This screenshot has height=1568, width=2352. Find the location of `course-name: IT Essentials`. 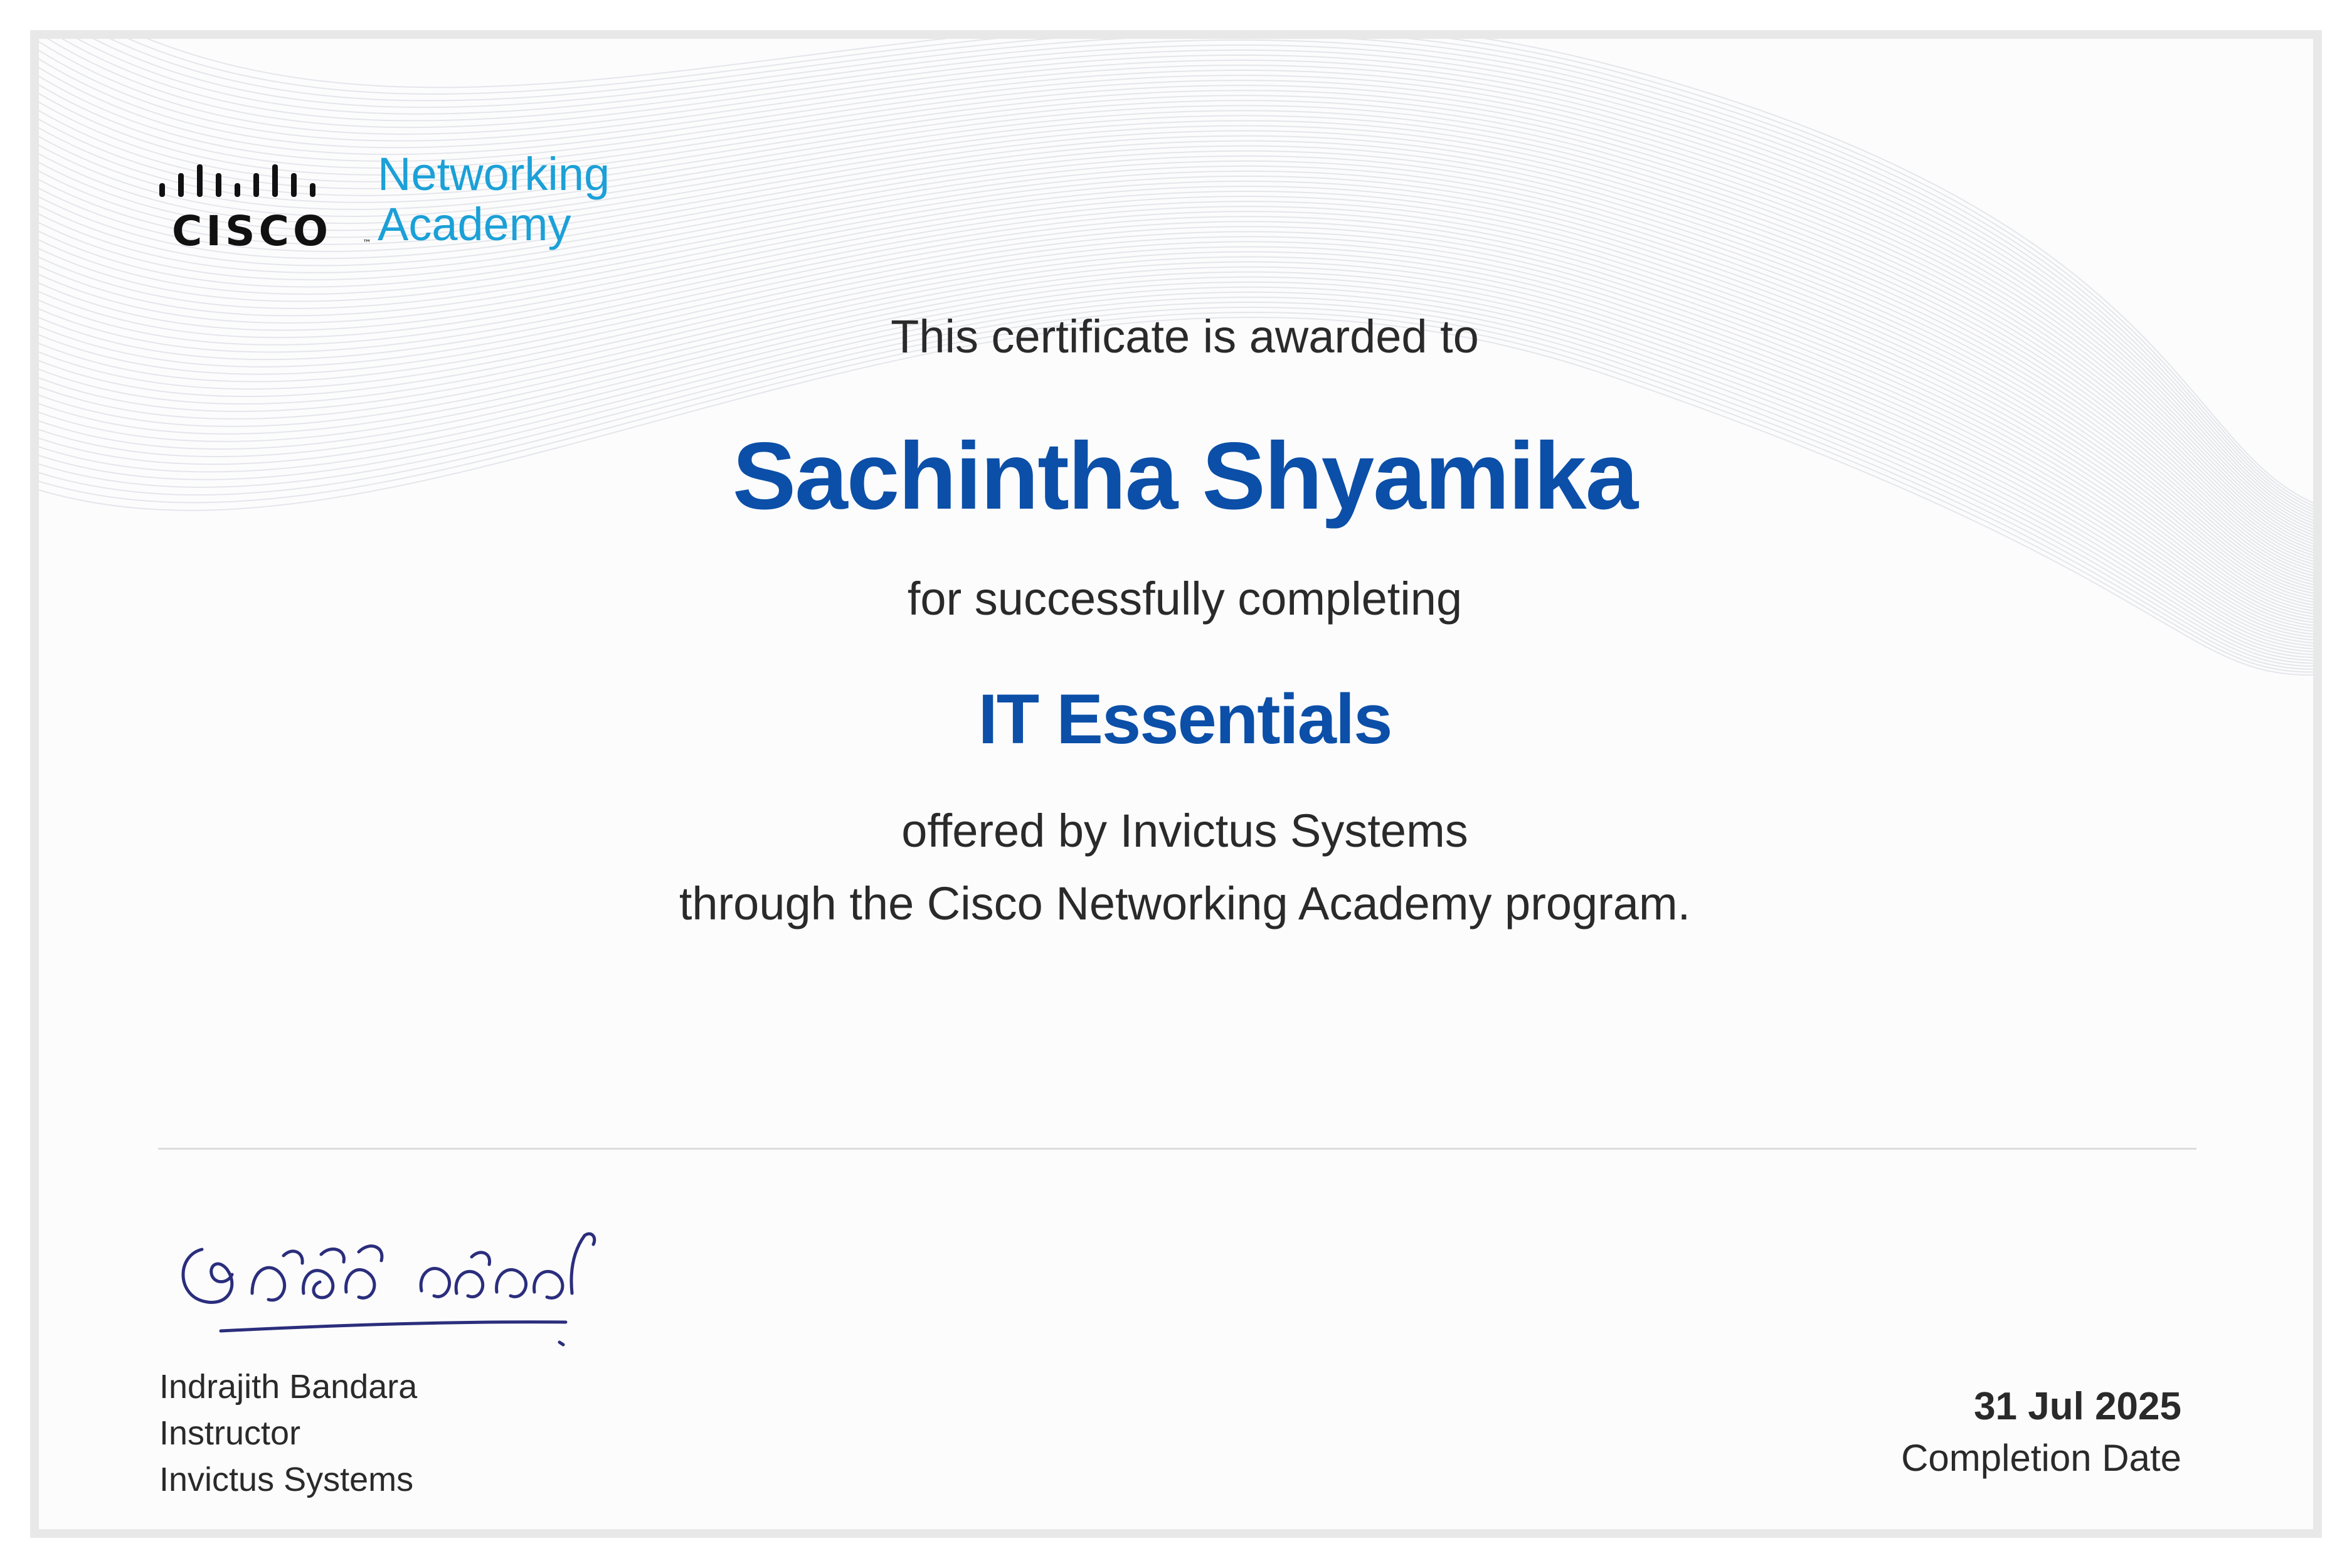

course-name: IT Essentials is located at coordinates (1185, 719).